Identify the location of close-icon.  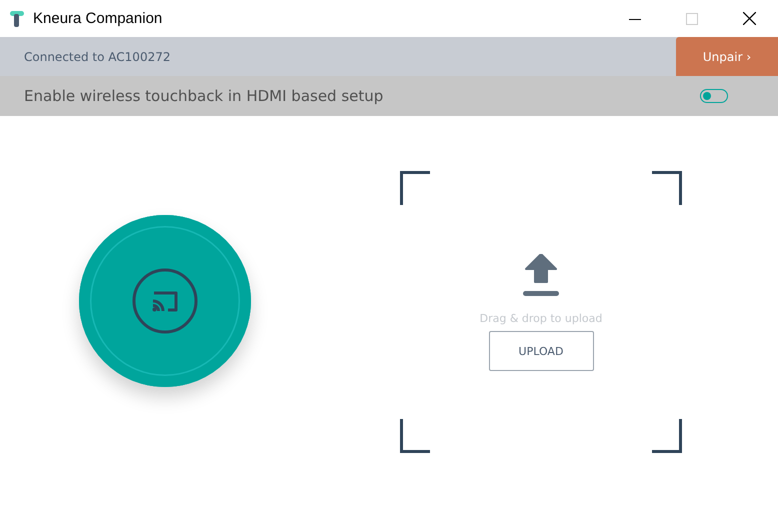
(749, 18).